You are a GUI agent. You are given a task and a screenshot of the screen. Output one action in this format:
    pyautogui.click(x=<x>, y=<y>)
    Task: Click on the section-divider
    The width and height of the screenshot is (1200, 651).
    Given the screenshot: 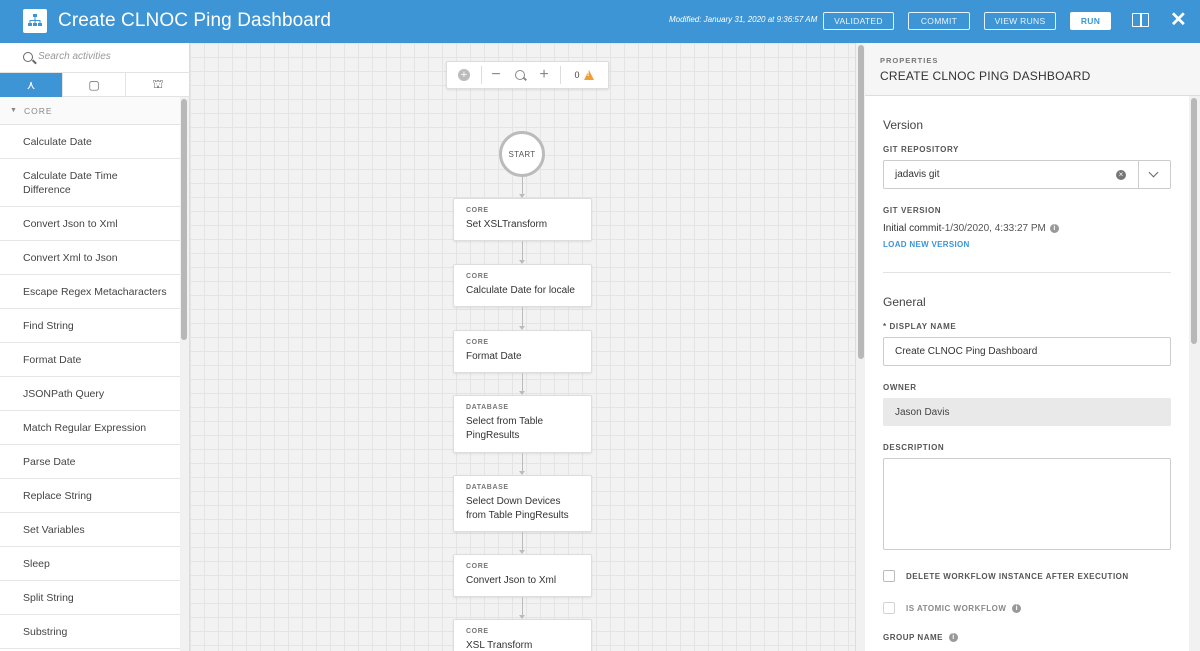 What is the action you would take?
    pyautogui.click(x=1027, y=272)
    